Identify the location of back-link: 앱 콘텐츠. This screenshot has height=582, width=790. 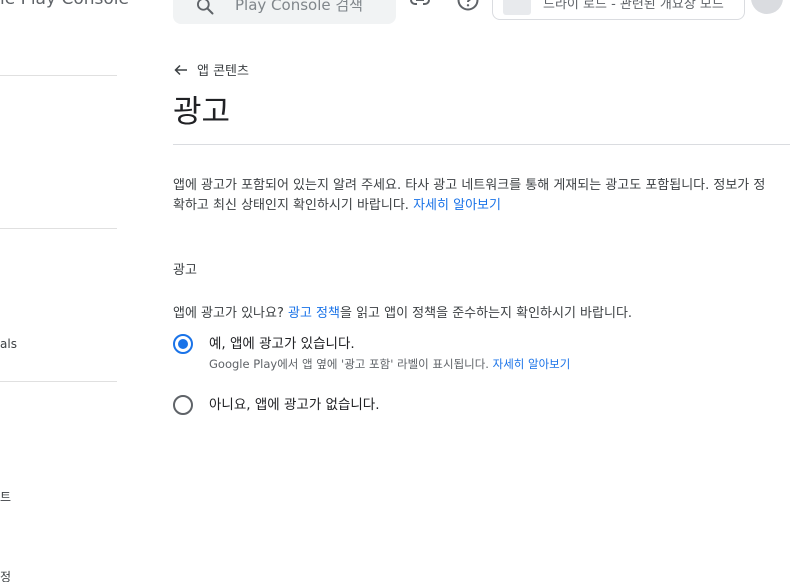
(211, 69).